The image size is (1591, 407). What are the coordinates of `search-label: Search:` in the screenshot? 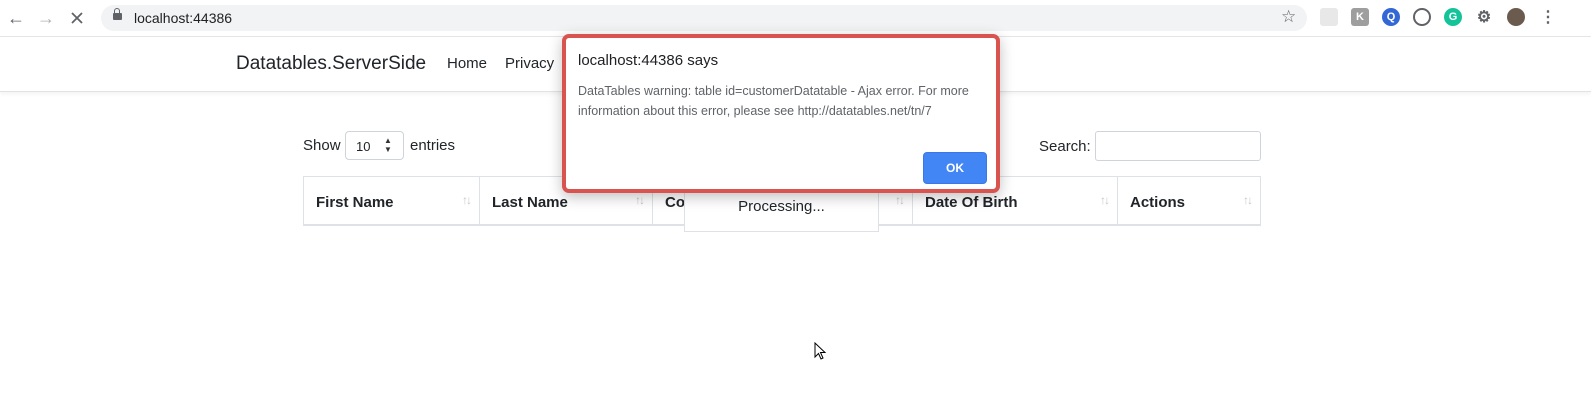 It's located at (1065, 146).